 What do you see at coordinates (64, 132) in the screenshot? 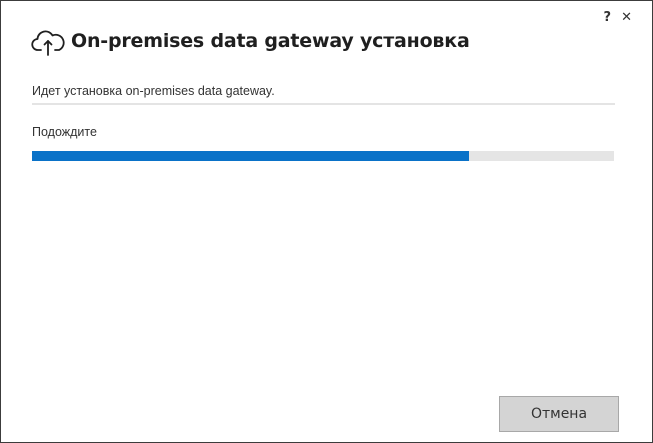
I see `wait-label: Подождите` at bounding box center [64, 132].